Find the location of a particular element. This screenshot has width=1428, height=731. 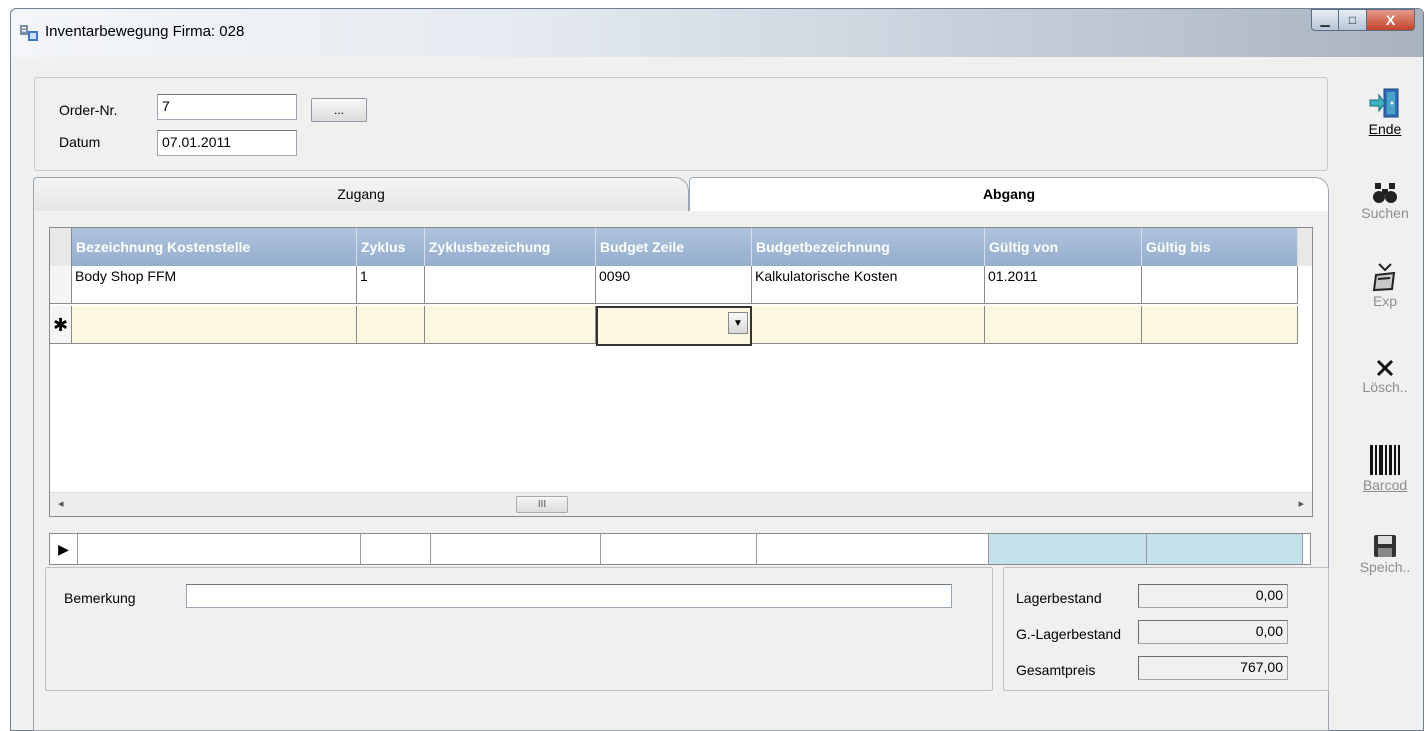

stock-label: Lagerbestand is located at coordinates (1059, 598).